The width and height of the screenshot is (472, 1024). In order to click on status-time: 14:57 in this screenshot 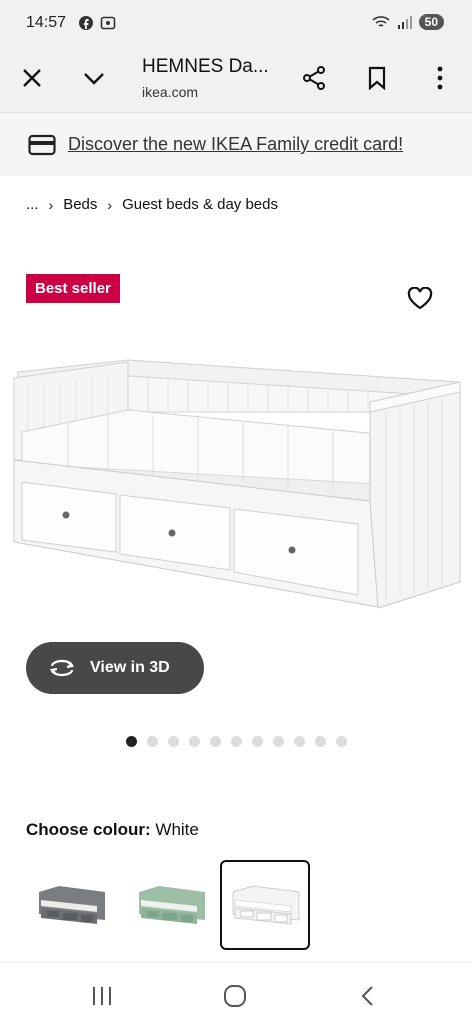, I will do `click(46, 22)`.